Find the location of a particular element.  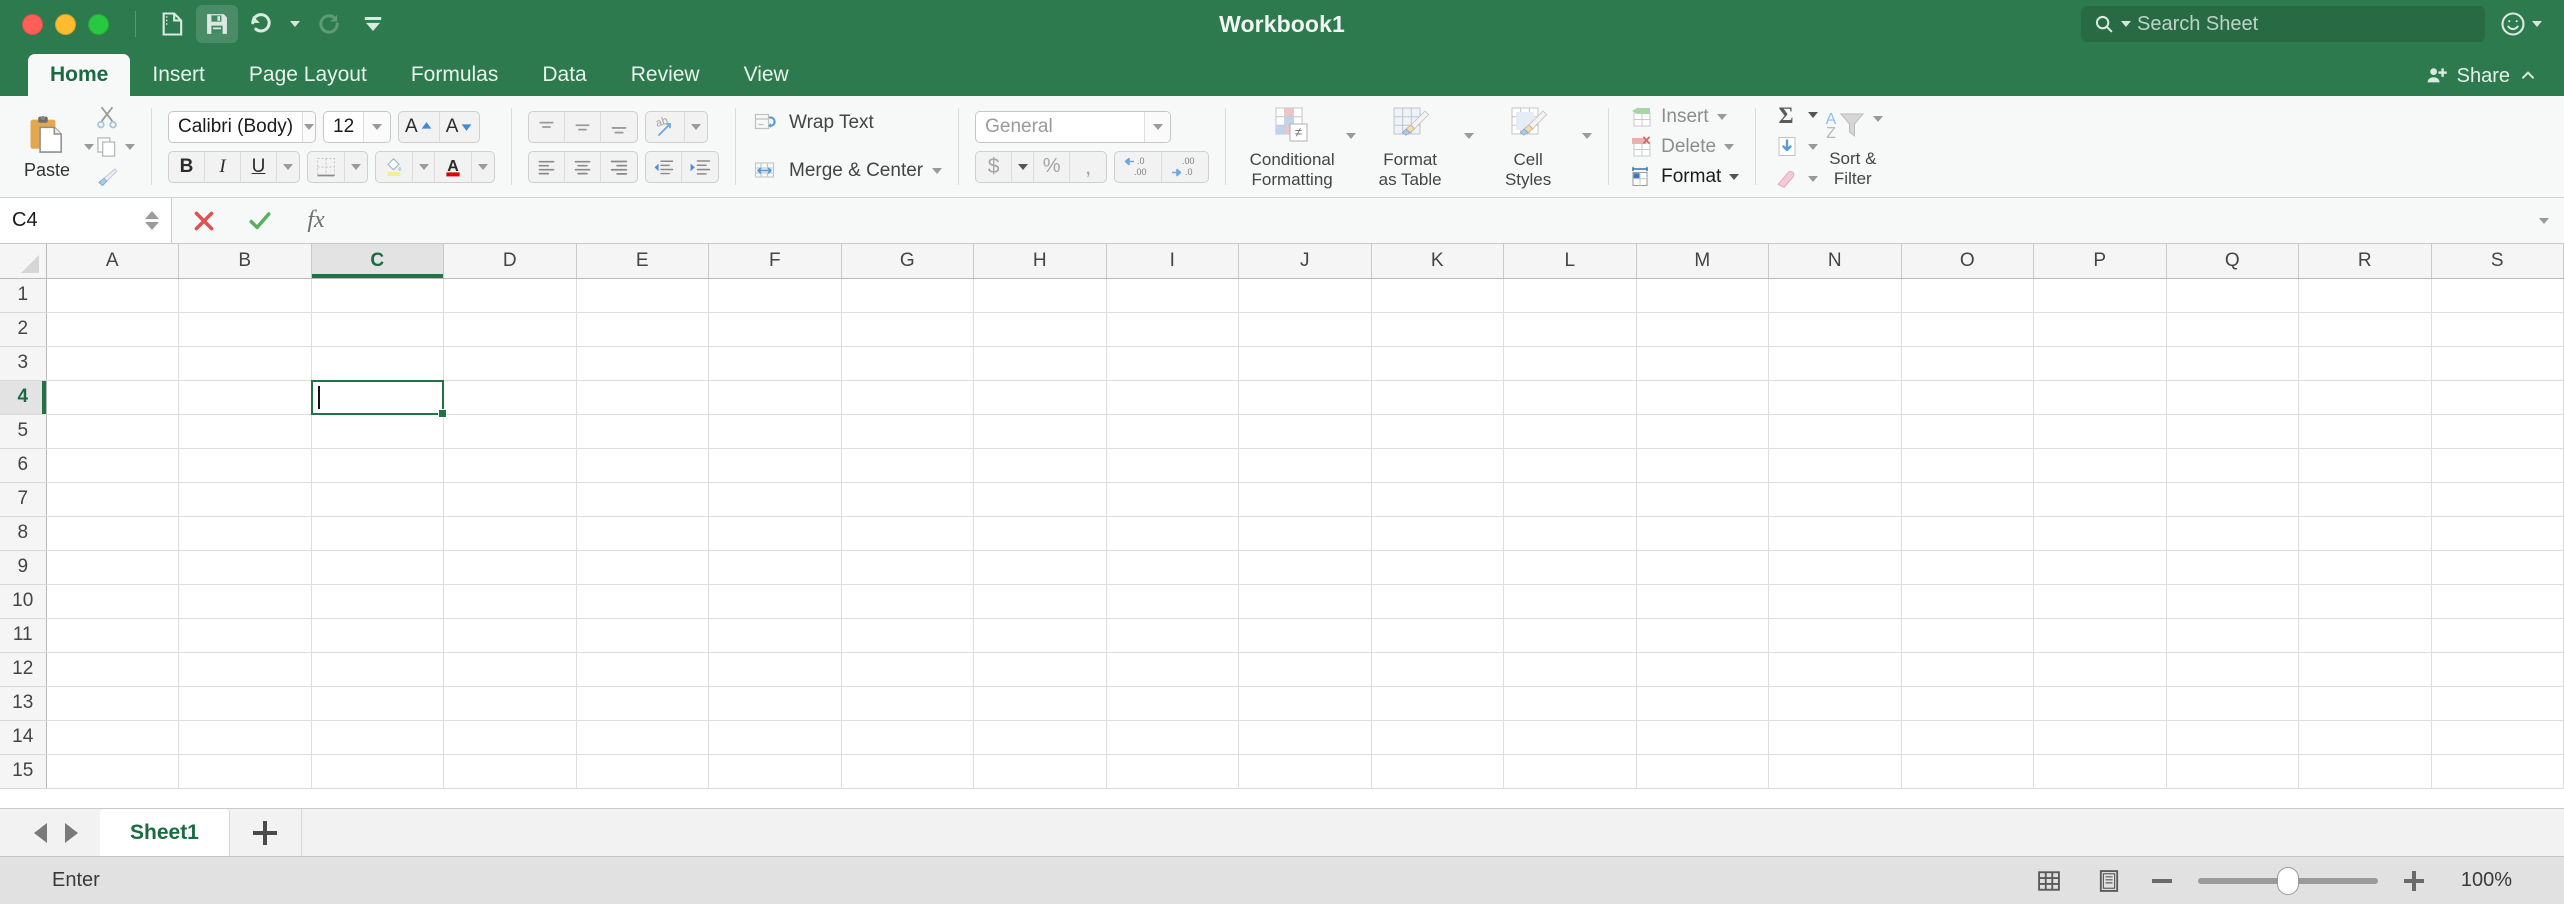

cell-K4 is located at coordinates (1437, 397).